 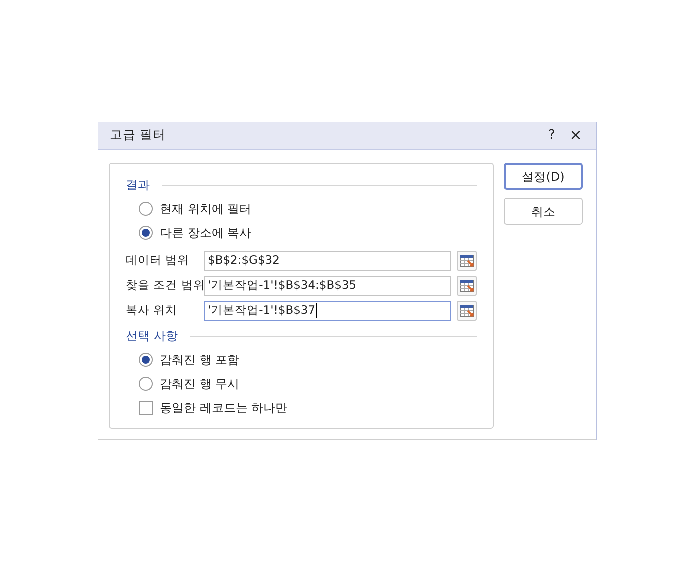 I want to click on section-title: 결과, so click(x=138, y=185).